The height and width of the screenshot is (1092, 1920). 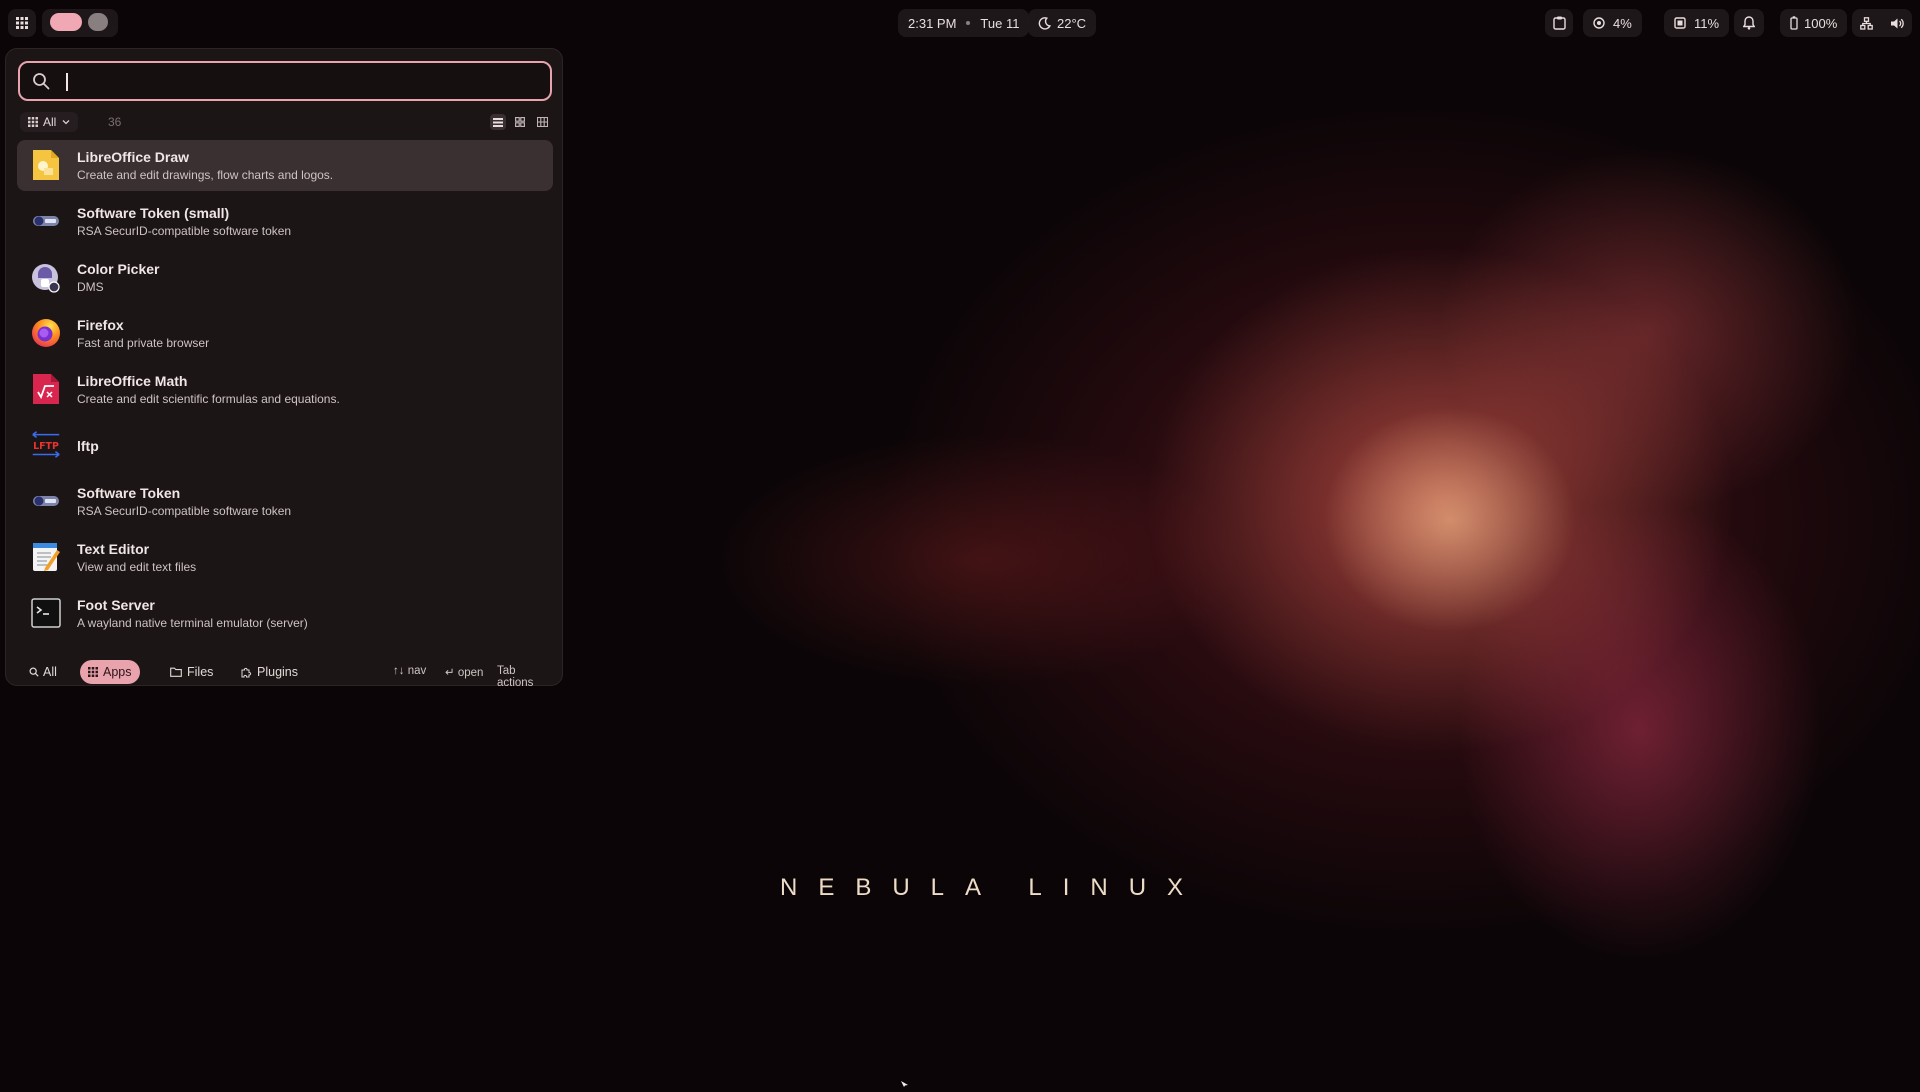 I want to click on cpu-usage: 4%, so click(x=1622, y=23).